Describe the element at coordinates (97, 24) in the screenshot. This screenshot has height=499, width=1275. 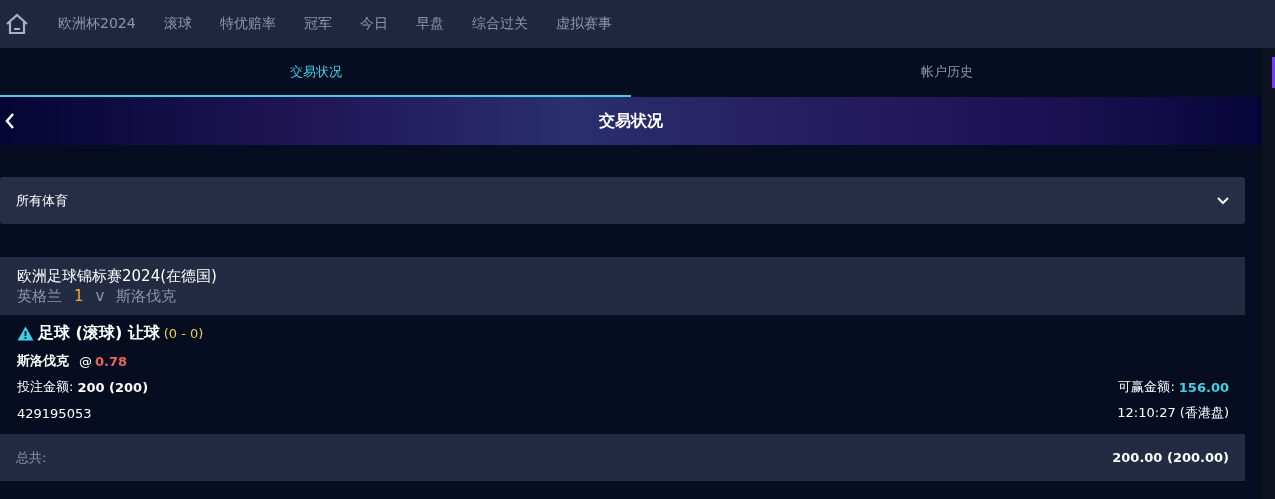
I see `nav-link: 欧洲杯2024` at that location.